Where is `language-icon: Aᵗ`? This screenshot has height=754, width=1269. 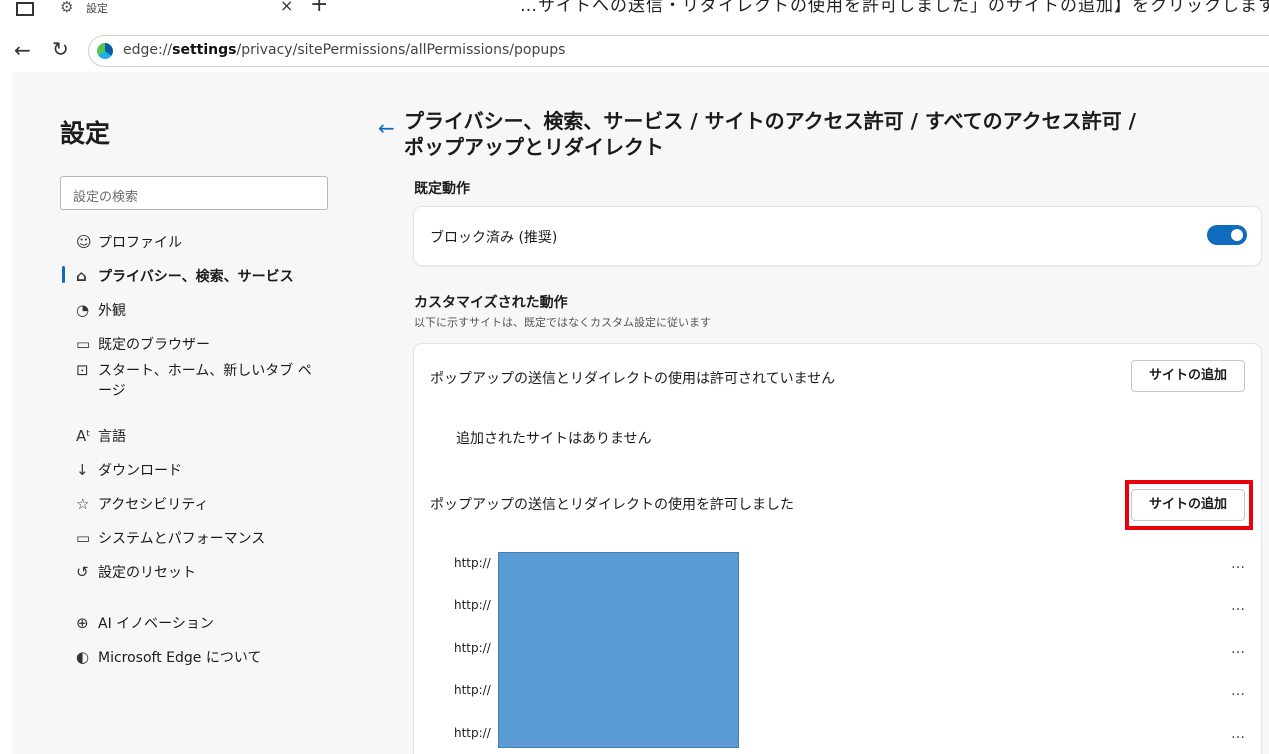 language-icon: Aᵗ is located at coordinates (83, 436).